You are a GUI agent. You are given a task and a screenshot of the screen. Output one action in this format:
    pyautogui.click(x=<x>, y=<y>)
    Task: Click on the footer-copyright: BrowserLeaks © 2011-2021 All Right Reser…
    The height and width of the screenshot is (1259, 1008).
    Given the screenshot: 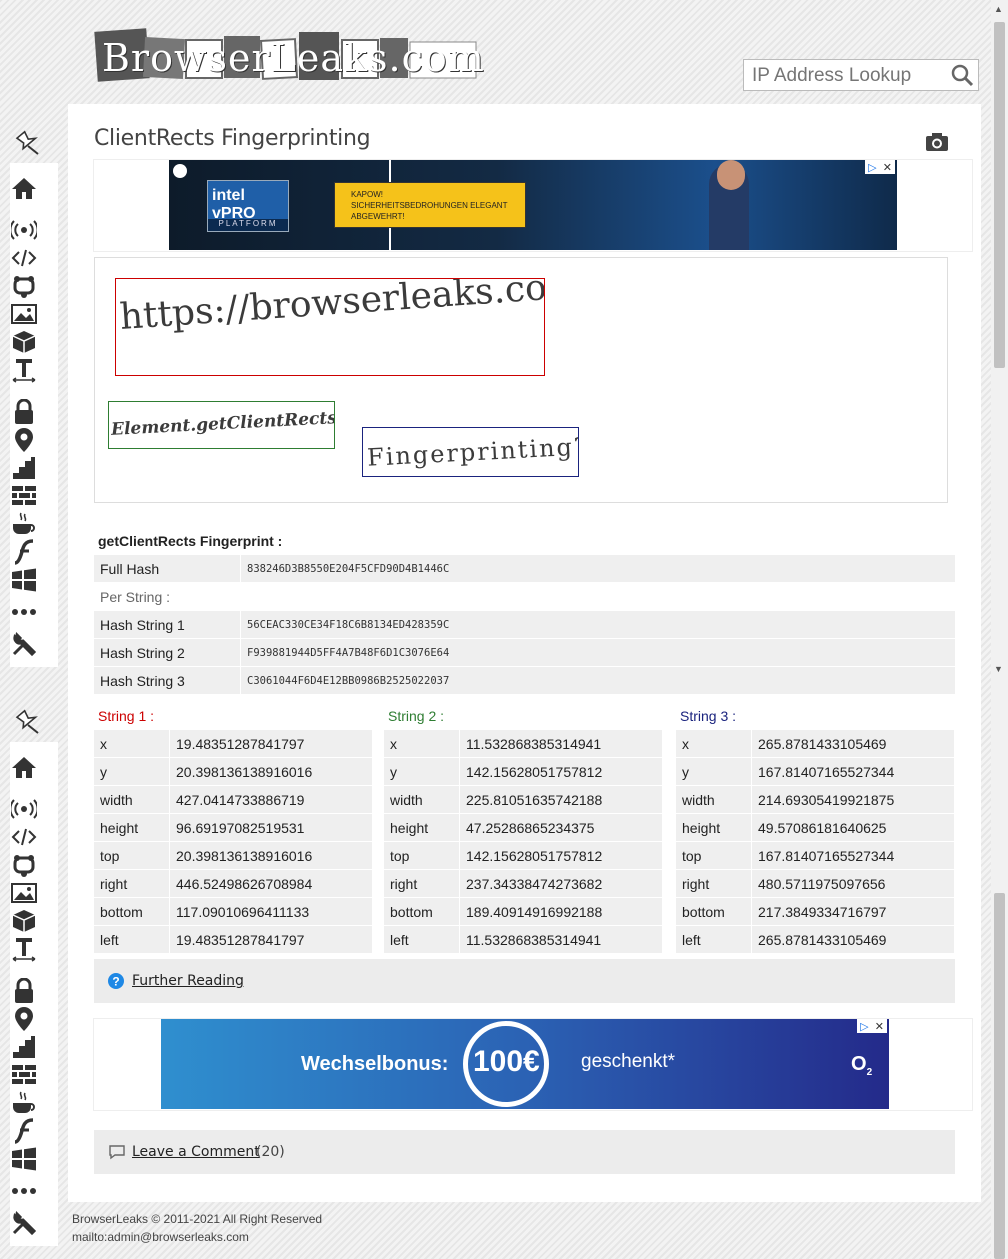 What is the action you would take?
    pyautogui.click(x=197, y=1219)
    